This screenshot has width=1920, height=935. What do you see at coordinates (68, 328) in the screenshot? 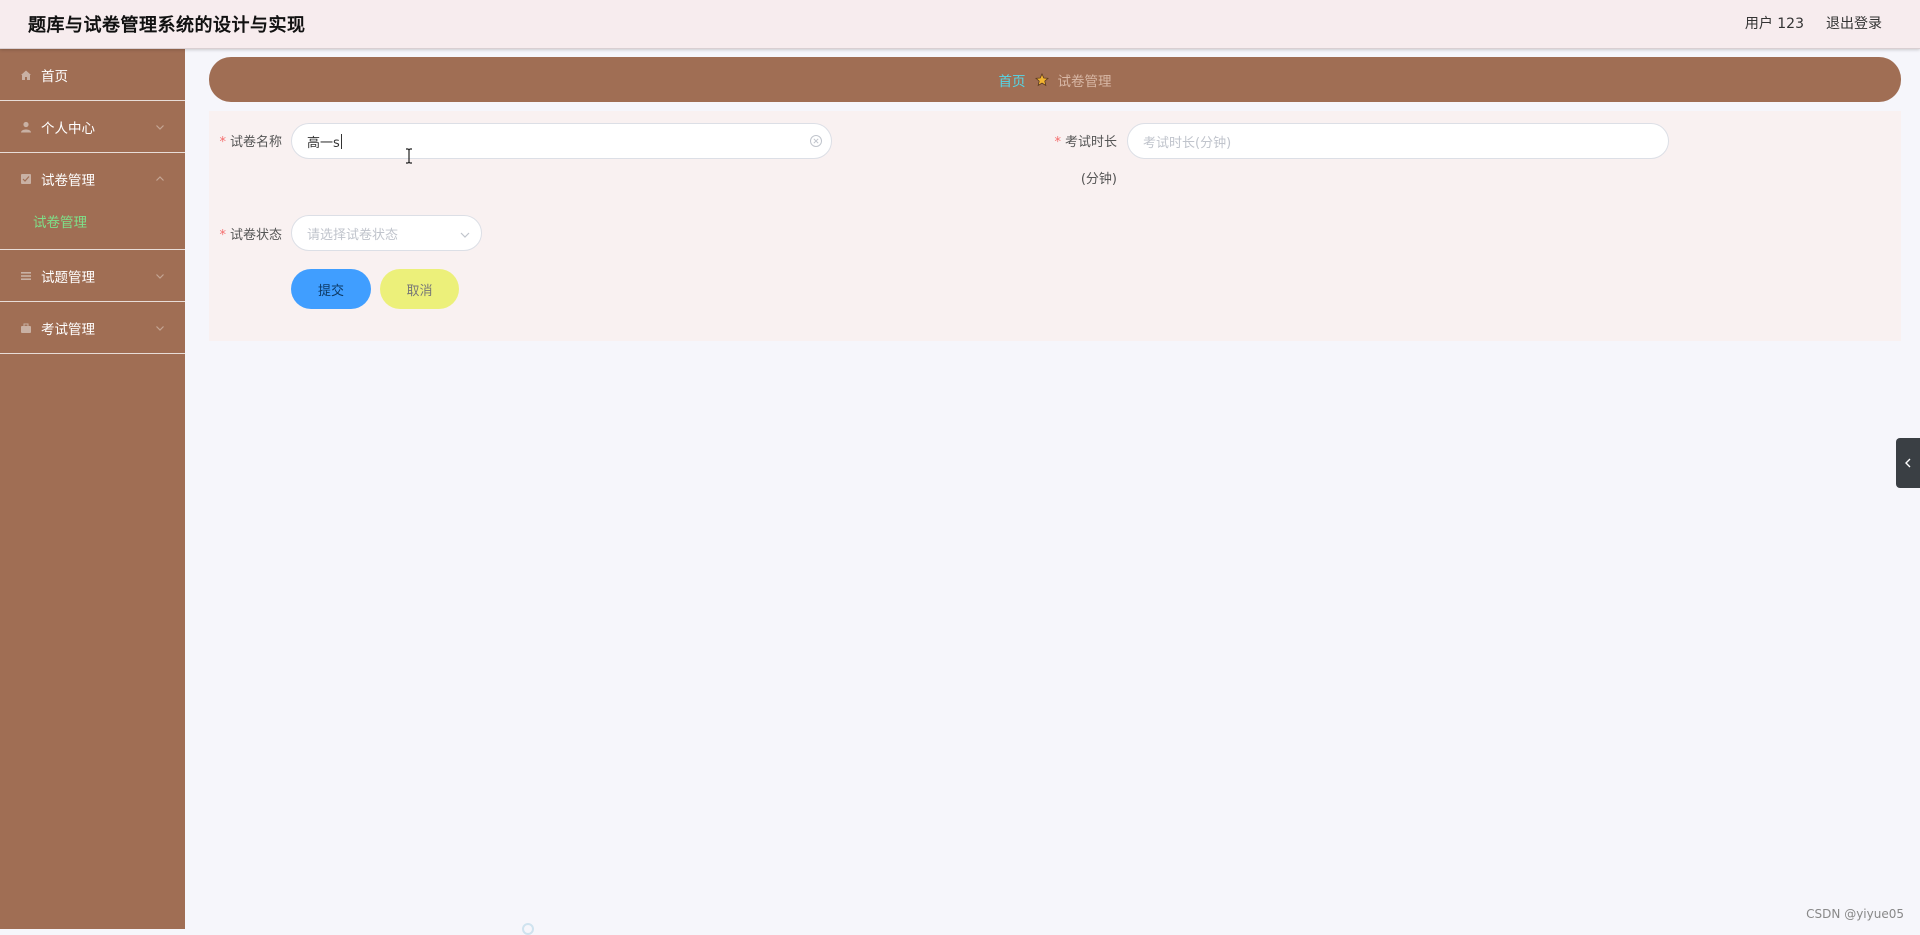
I see `sidebar-item-label: 考试管理` at bounding box center [68, 328].